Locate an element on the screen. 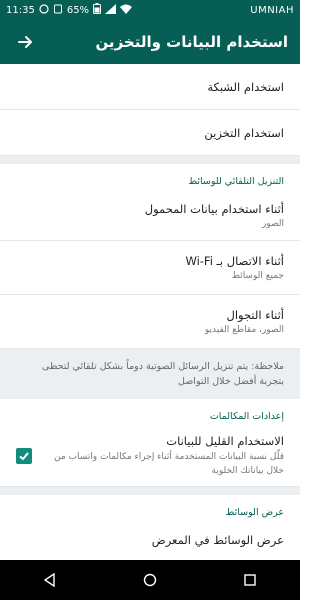  low-data-checkbox is located at coordinates (24, 456).